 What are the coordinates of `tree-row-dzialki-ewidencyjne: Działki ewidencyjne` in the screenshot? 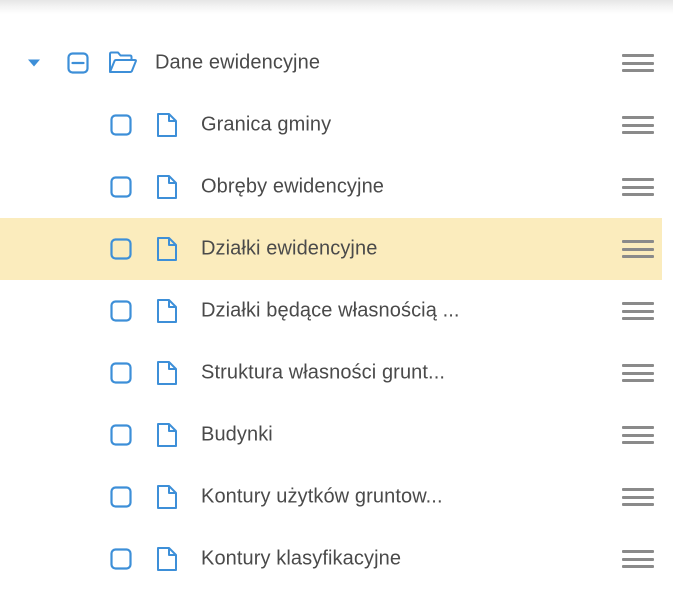 It's located at (331, 249).